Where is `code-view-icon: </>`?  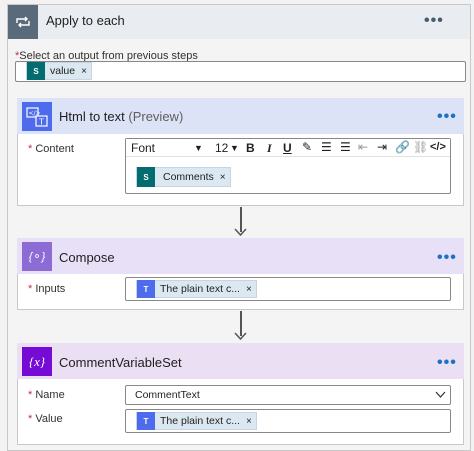 code-view-icon: </> is located at coordinates (438, 147).